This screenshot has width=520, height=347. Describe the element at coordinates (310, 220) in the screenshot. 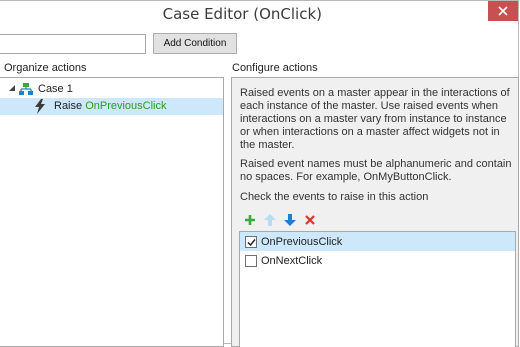

I see `delete-icon` at that location.